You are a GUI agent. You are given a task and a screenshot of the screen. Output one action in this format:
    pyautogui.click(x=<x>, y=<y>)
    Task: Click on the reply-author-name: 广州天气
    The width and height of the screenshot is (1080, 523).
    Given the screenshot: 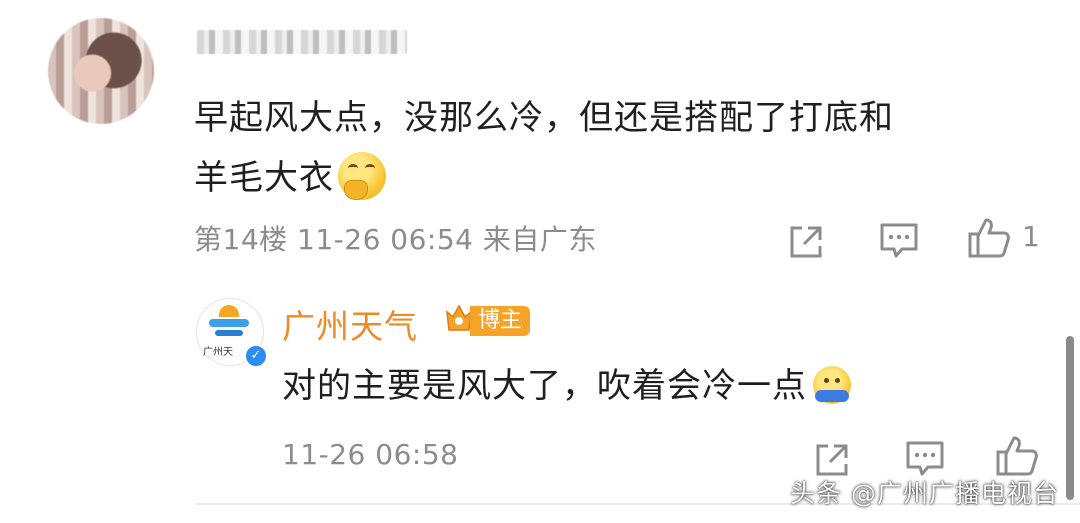 What is the action you would take?
    pyautogui.click(x=350, y=324)
    